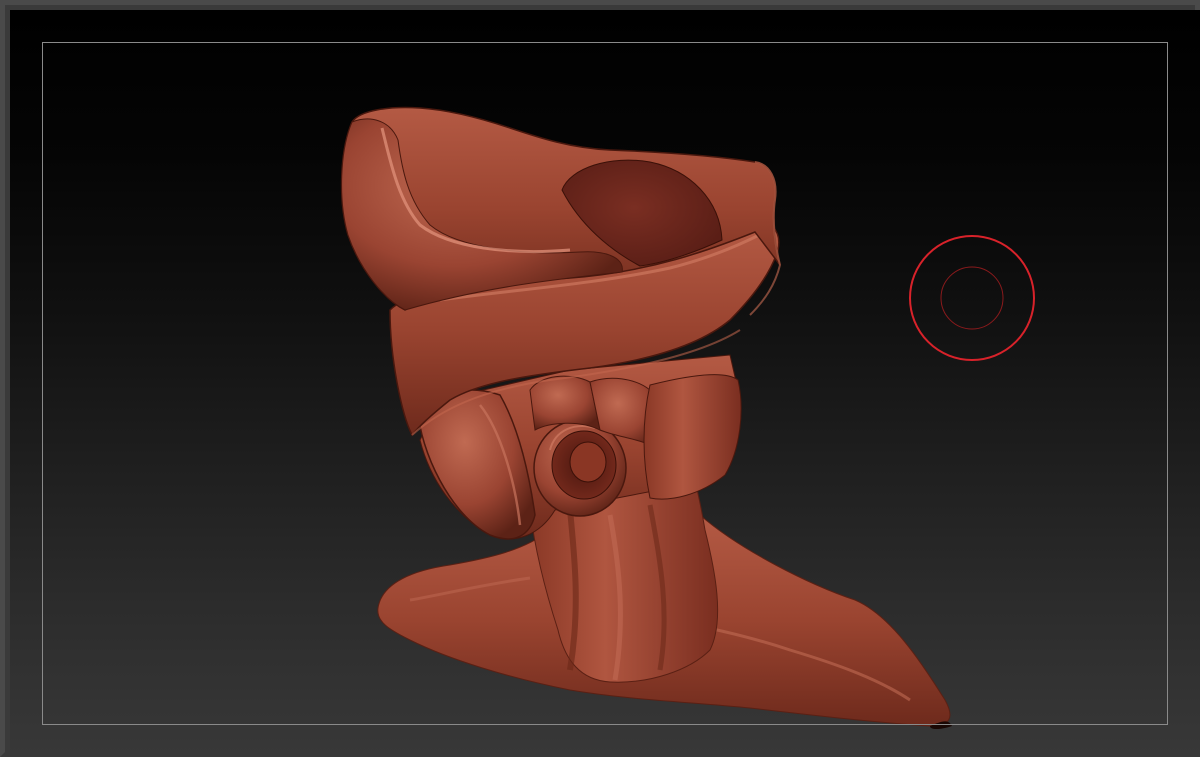  I want to click on brush-outer-ring, so click(972, 298).